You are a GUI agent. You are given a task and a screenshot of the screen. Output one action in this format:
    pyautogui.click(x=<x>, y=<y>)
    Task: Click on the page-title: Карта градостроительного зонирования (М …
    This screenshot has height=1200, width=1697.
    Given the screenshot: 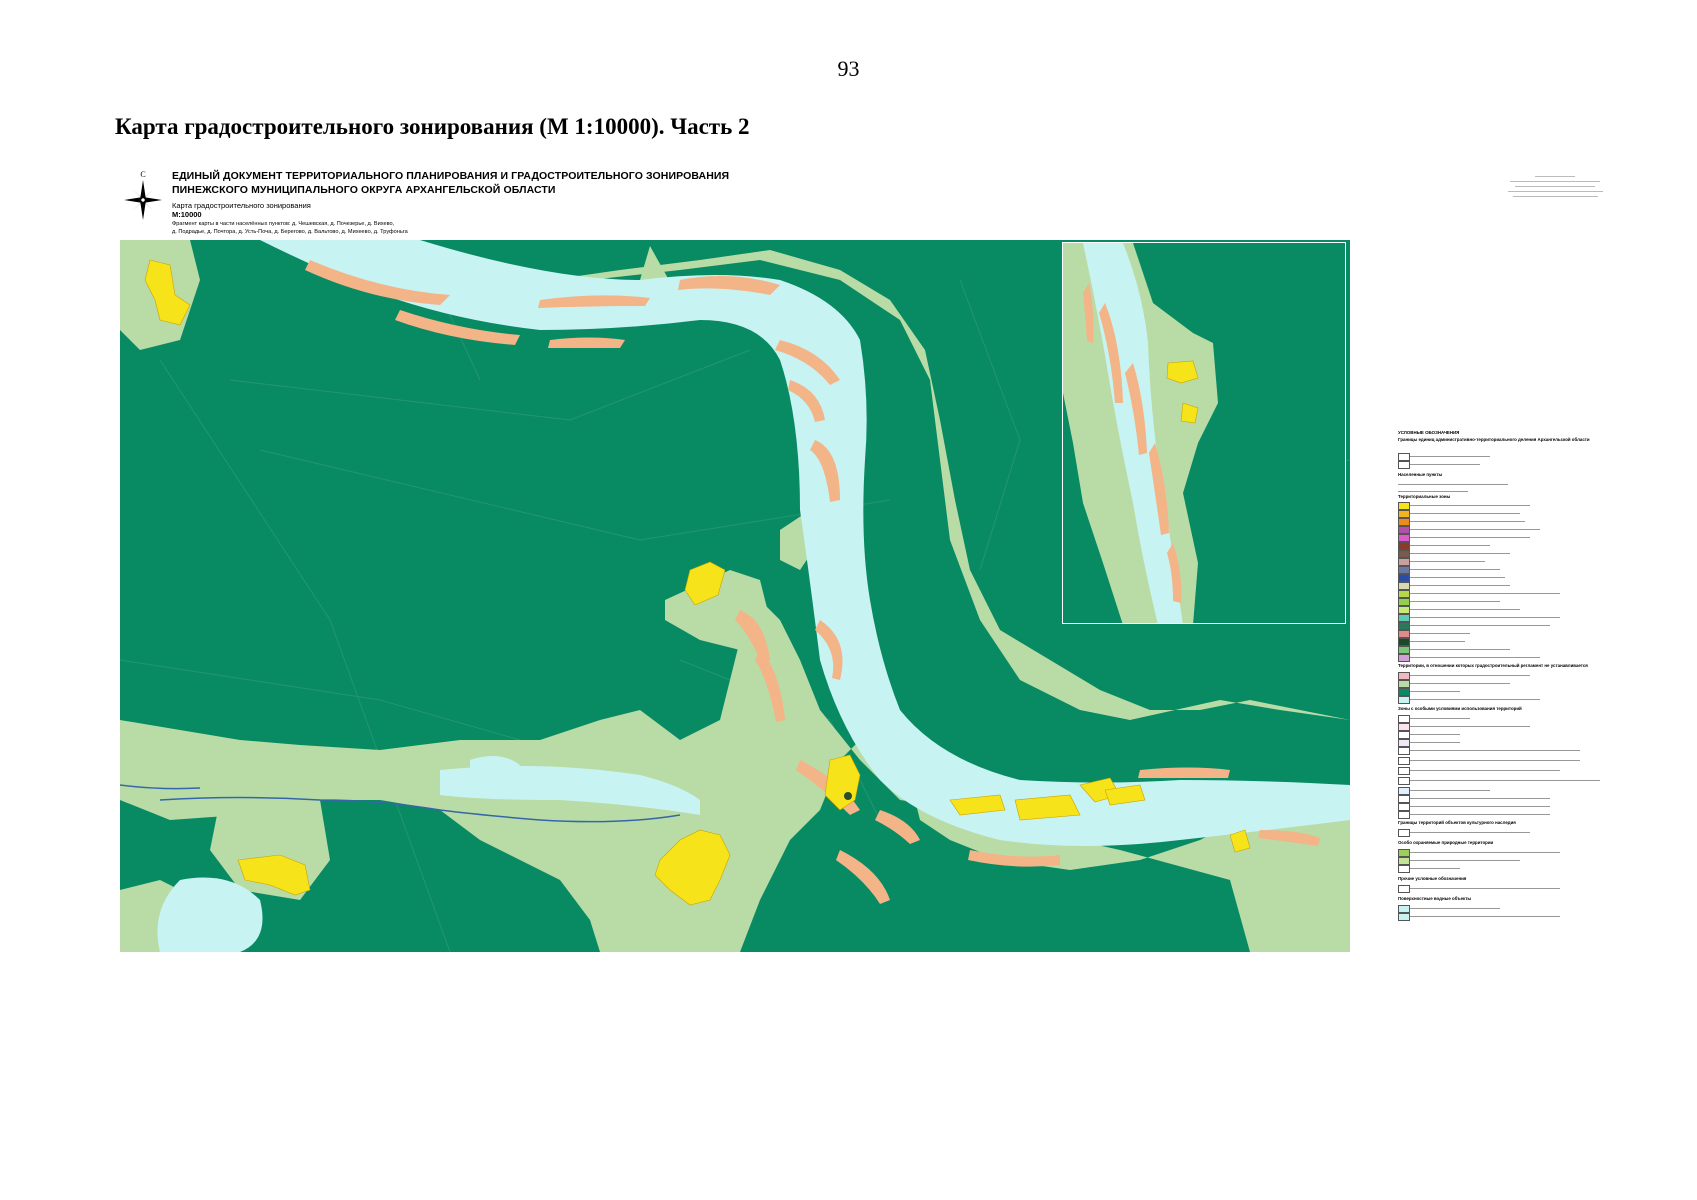 What is the action you would take?
    pyautogui.click(x=432, y=126)
    